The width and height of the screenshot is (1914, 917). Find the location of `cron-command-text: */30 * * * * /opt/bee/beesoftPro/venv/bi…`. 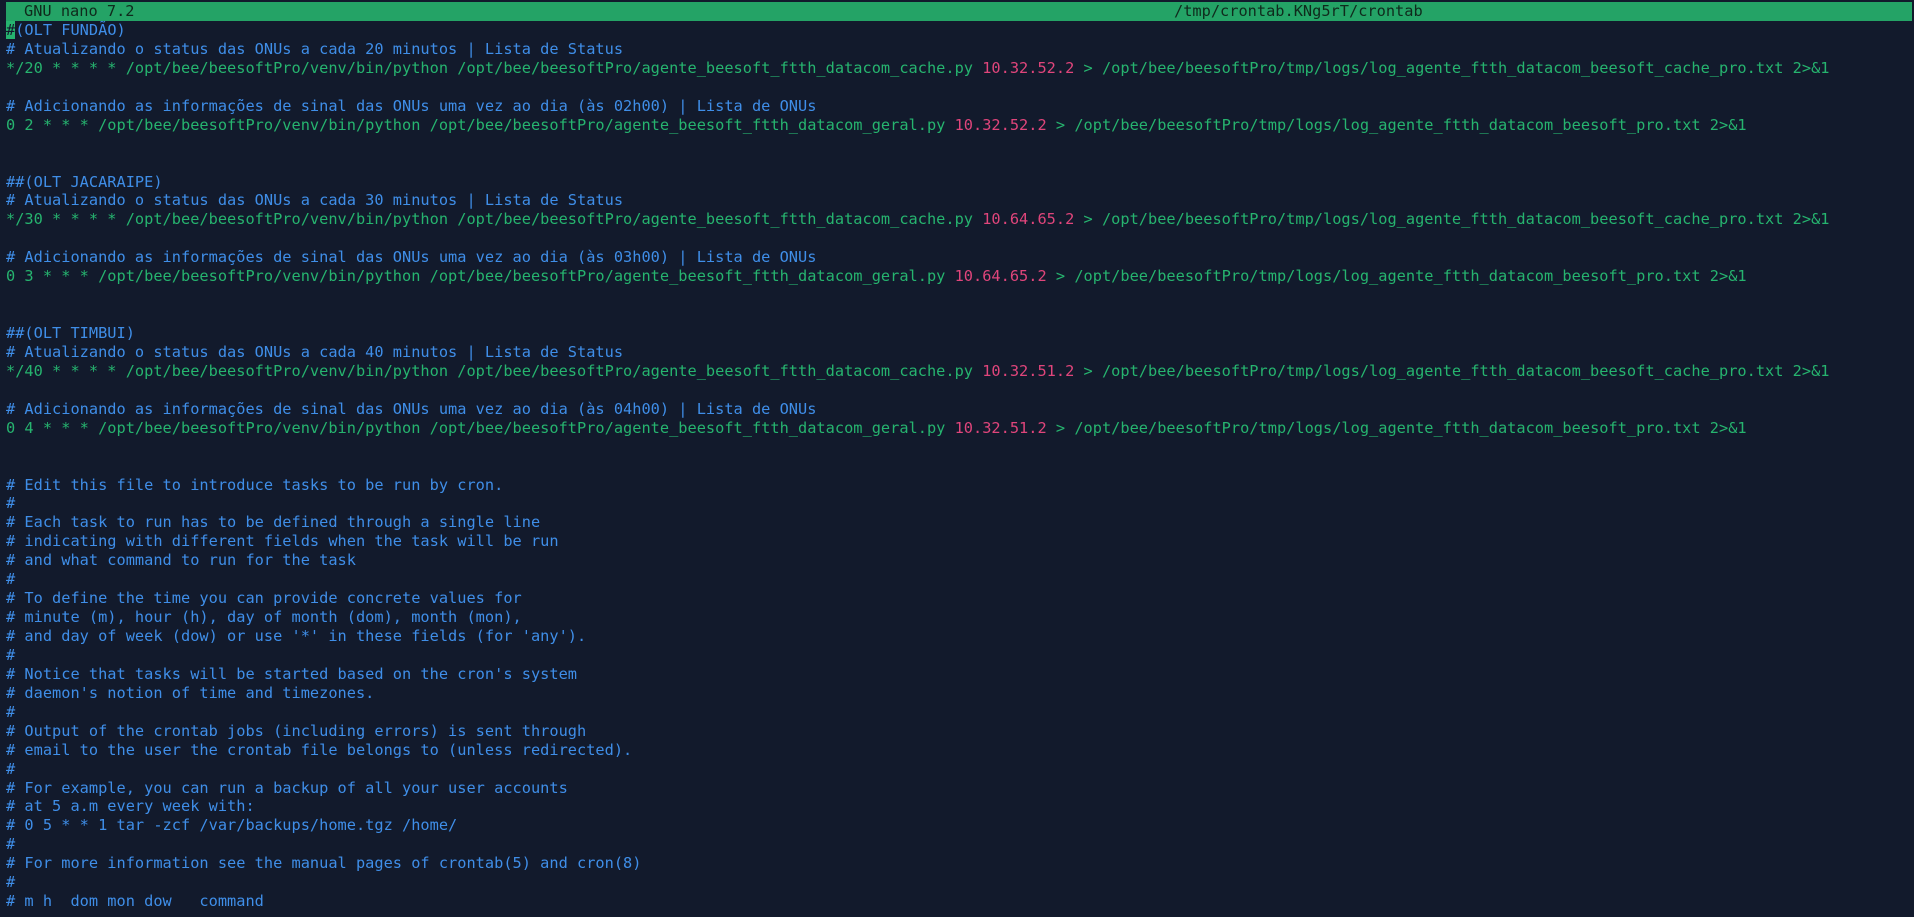

cron-command-text: */30 * * * * /opt/bee/beesoftPro/venv/bi… is located at coordinates (494, 219).